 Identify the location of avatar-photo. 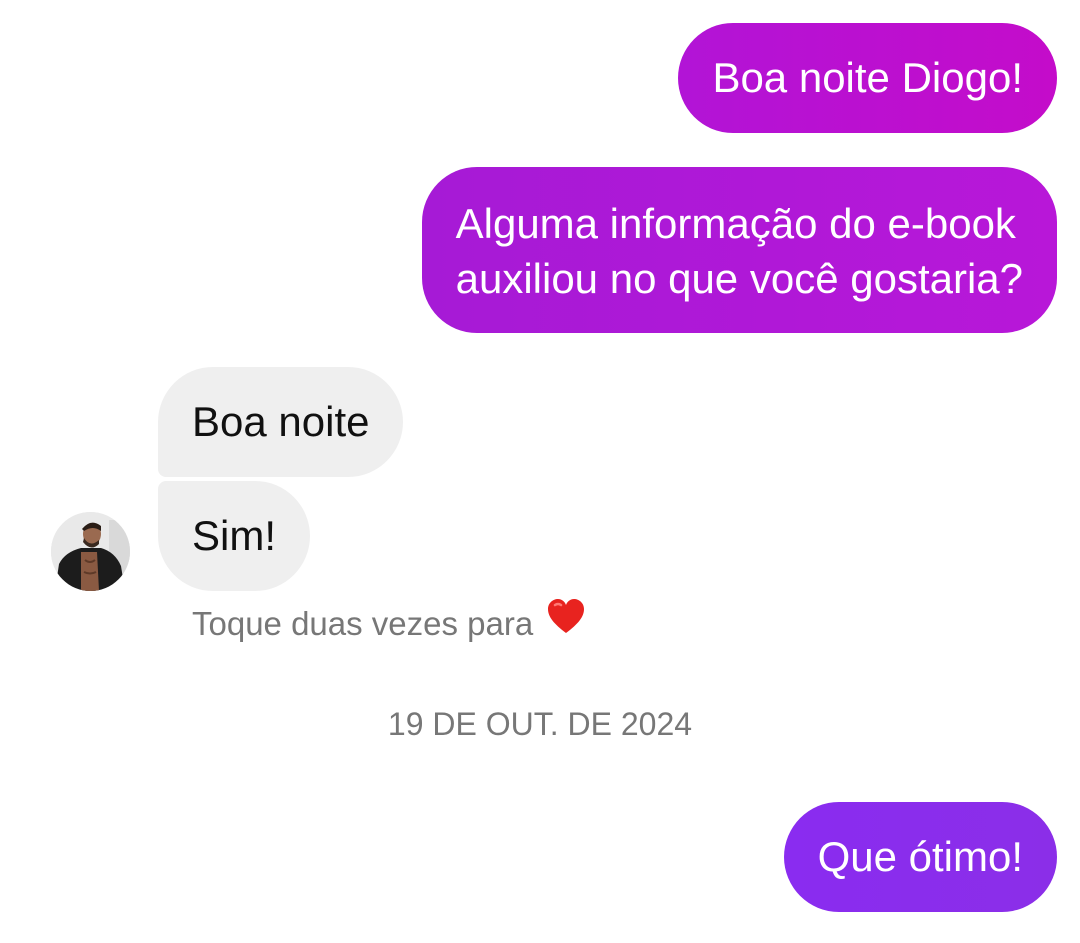
(90, 551).